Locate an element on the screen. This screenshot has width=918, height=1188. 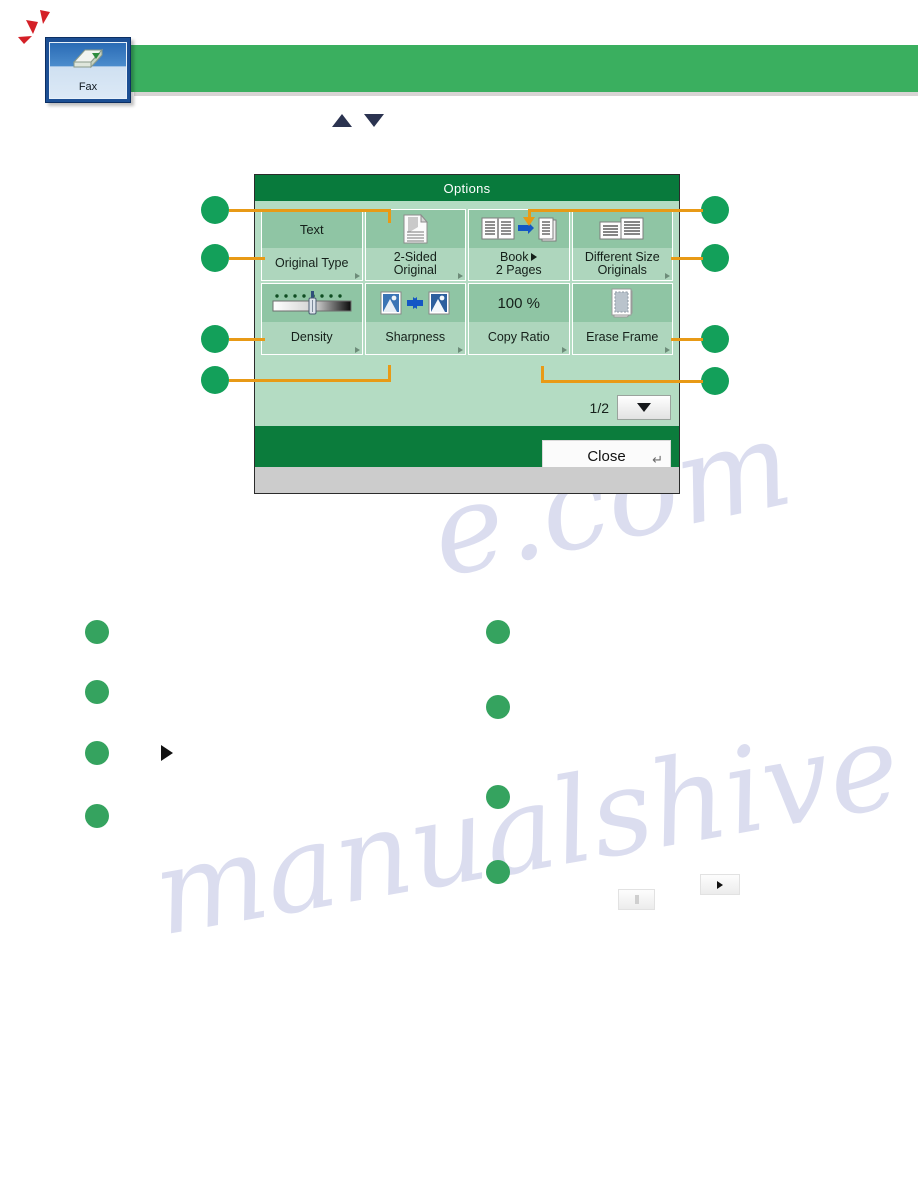
page-down-button is located at coordinates (644, 407).